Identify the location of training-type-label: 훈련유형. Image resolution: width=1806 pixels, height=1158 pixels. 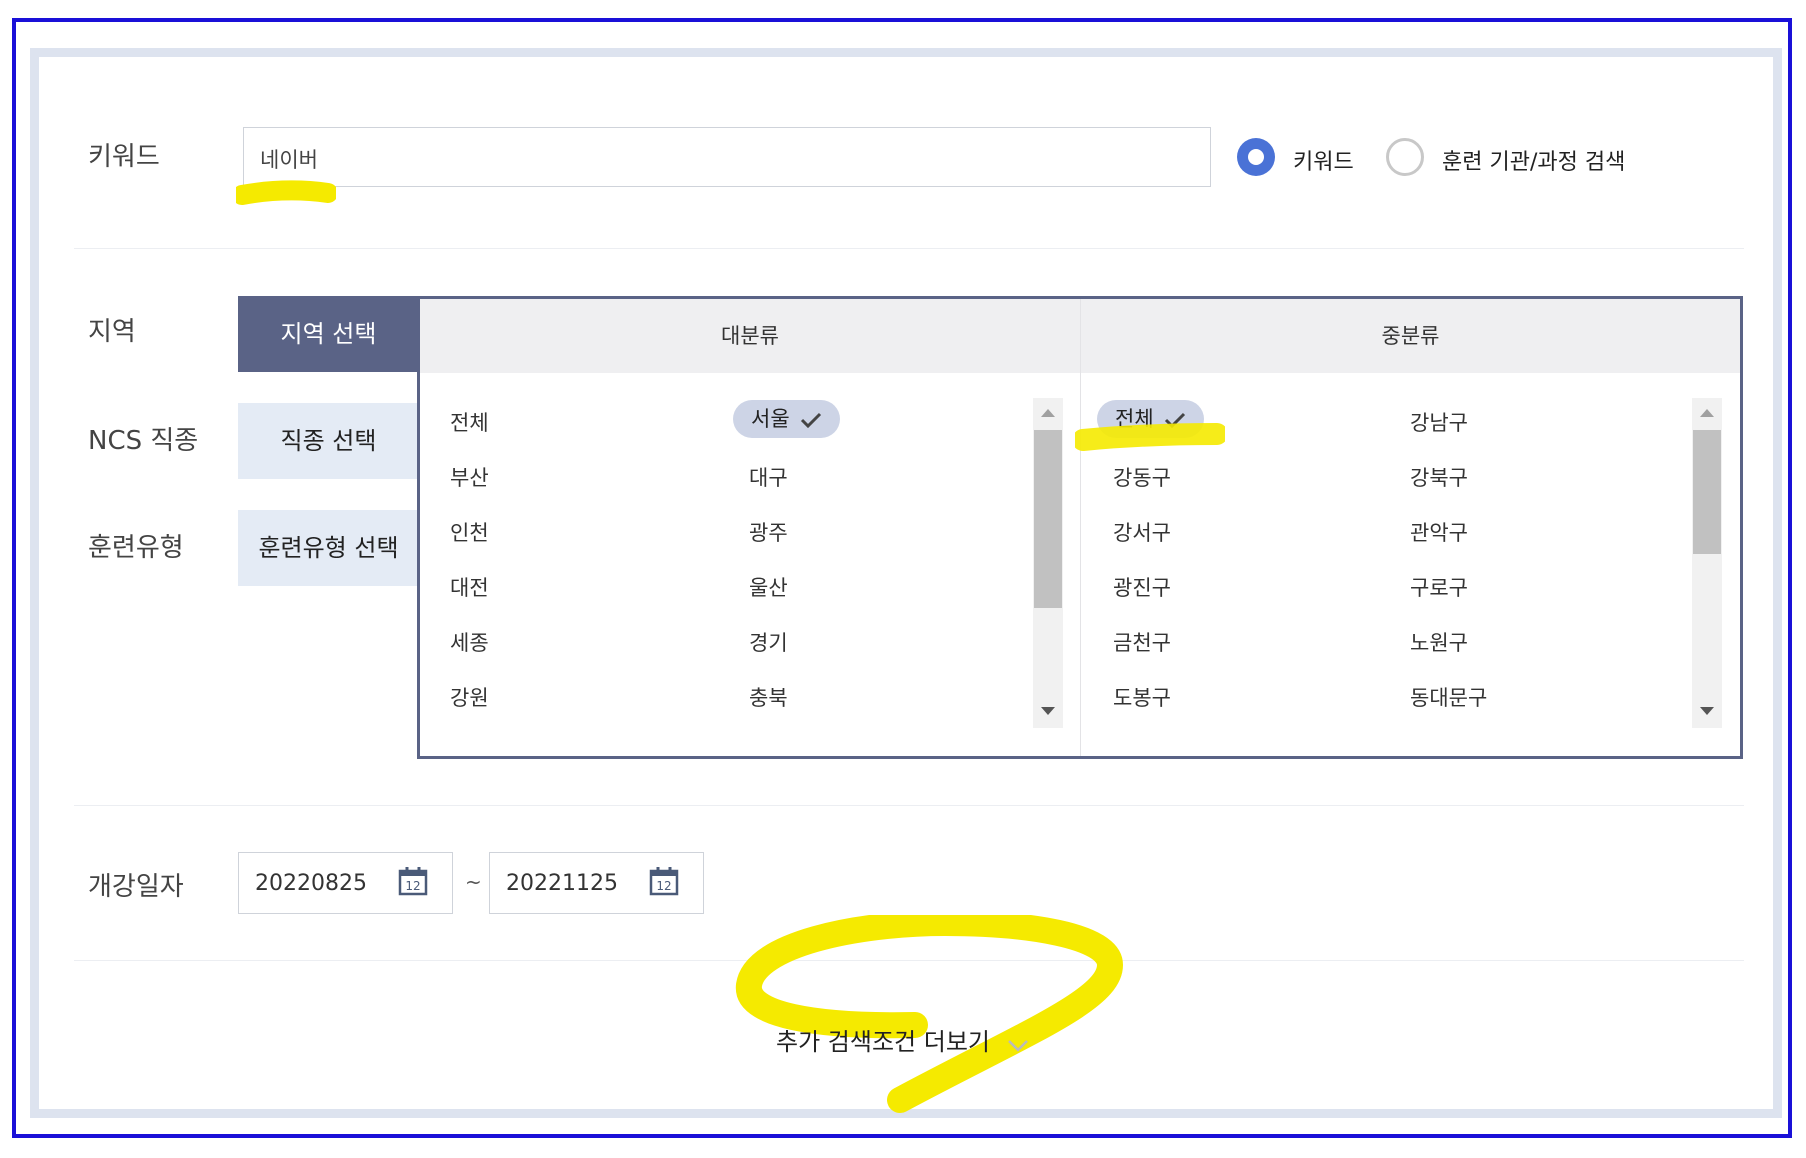
(136, 548).